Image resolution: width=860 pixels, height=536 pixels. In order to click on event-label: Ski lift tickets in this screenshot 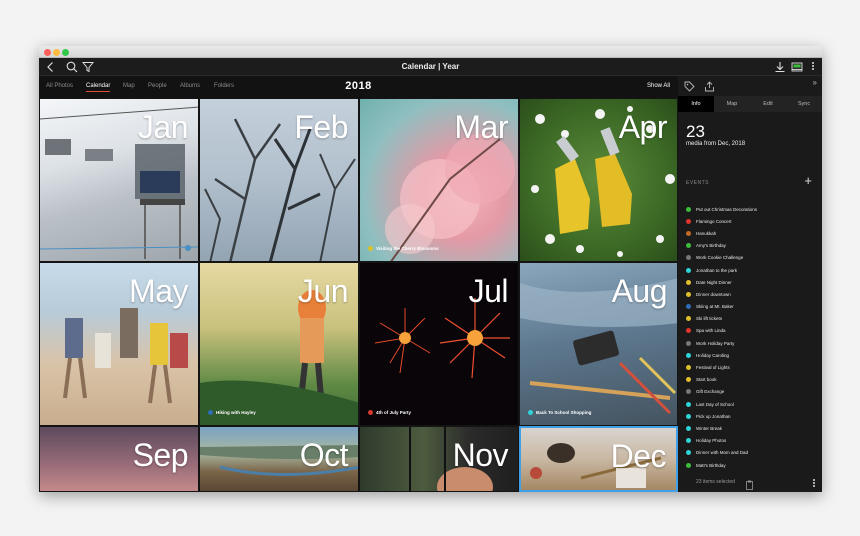, I will do `click(709, 319)`.